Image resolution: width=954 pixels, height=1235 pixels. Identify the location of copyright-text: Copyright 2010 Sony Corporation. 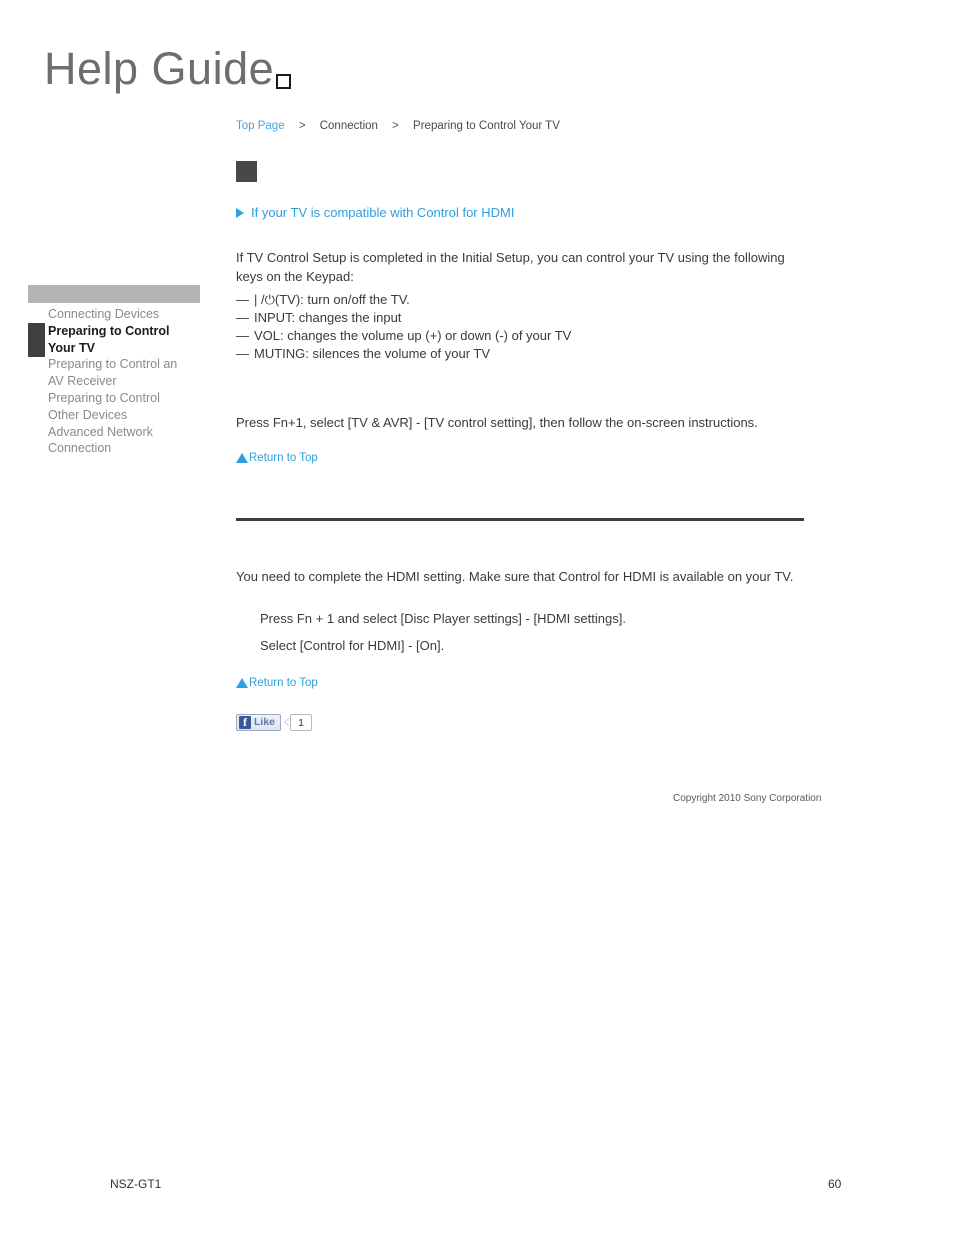
(747, 798).